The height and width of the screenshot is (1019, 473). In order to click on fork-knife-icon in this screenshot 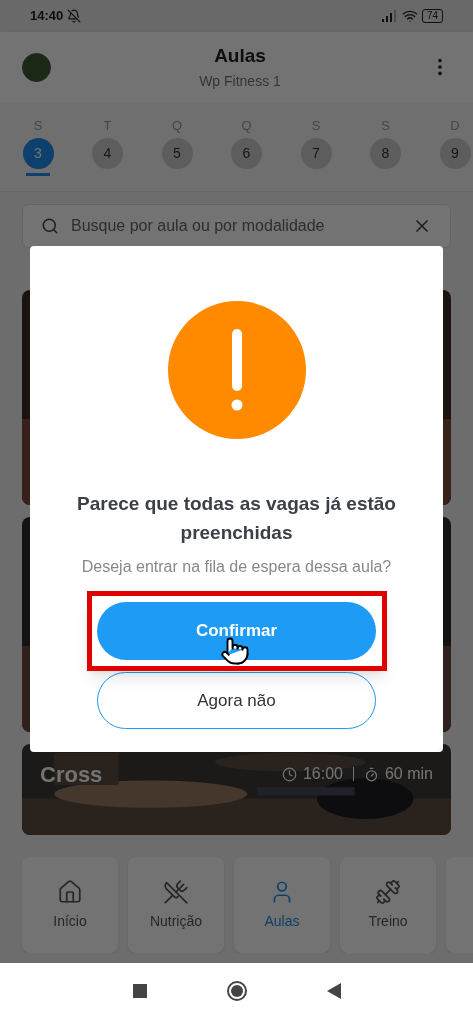, I will do `click(176, 891)`.